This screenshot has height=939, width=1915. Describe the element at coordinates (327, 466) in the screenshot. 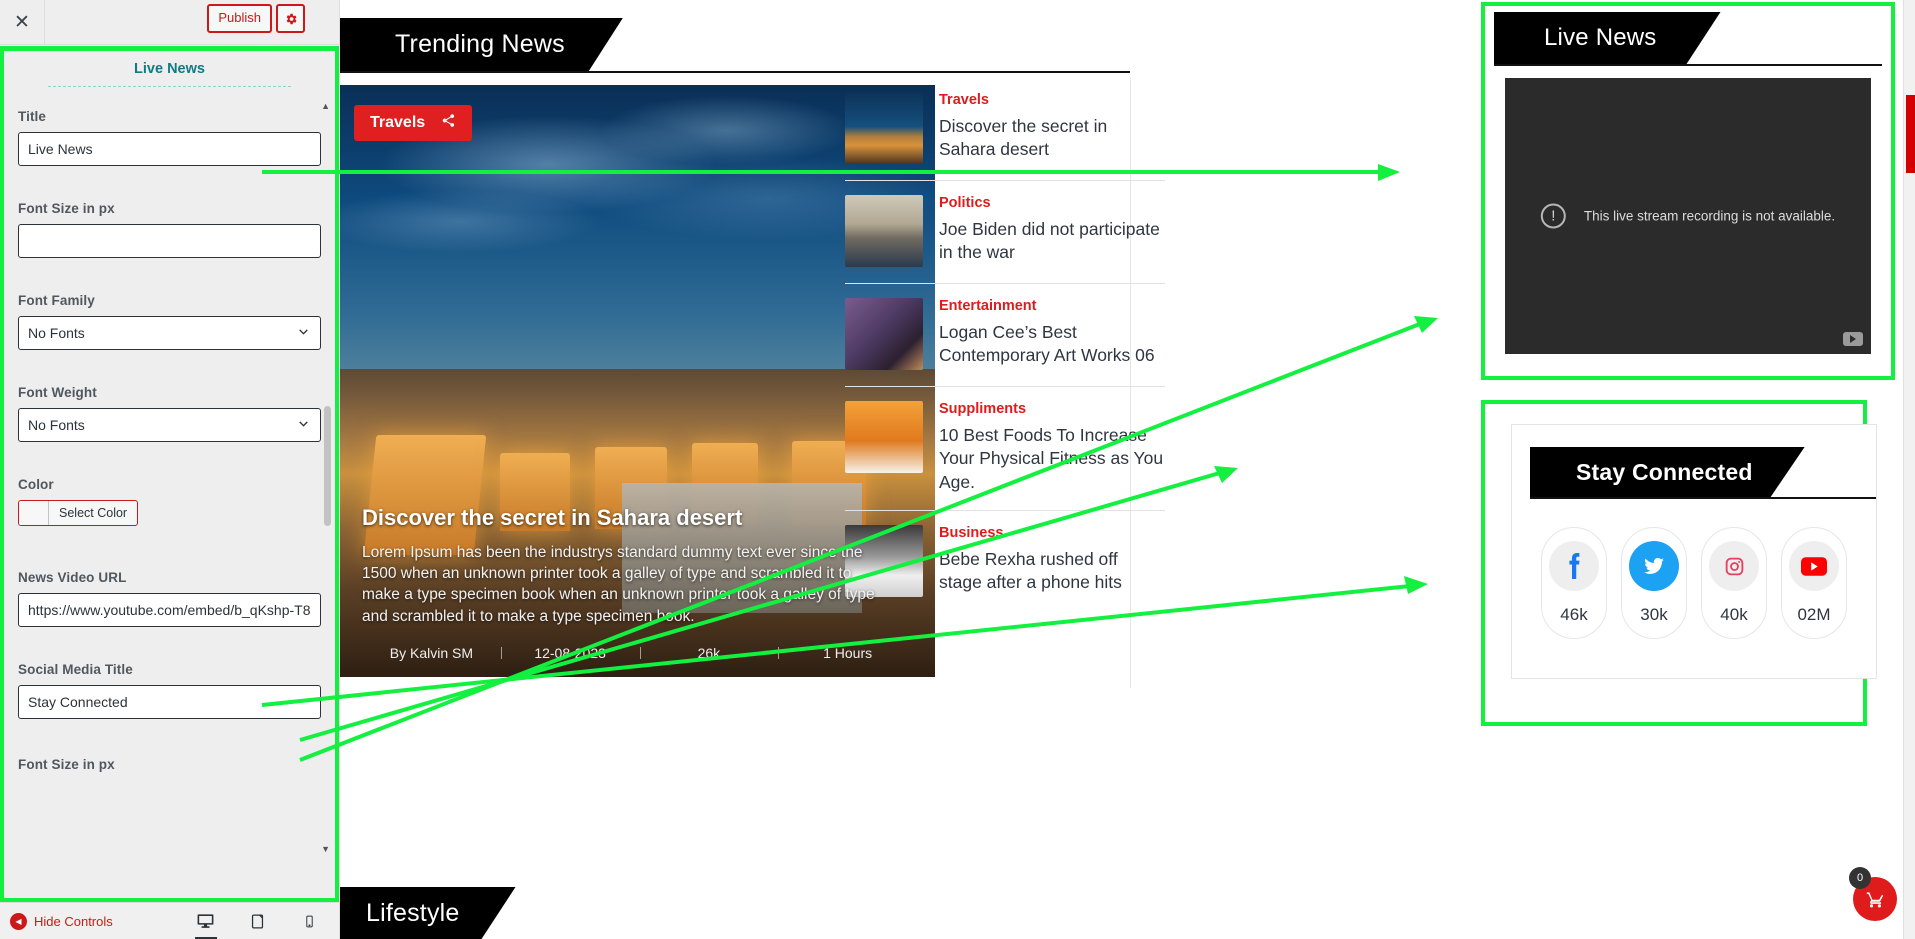

I see `customizer-scrollbar` at that location.